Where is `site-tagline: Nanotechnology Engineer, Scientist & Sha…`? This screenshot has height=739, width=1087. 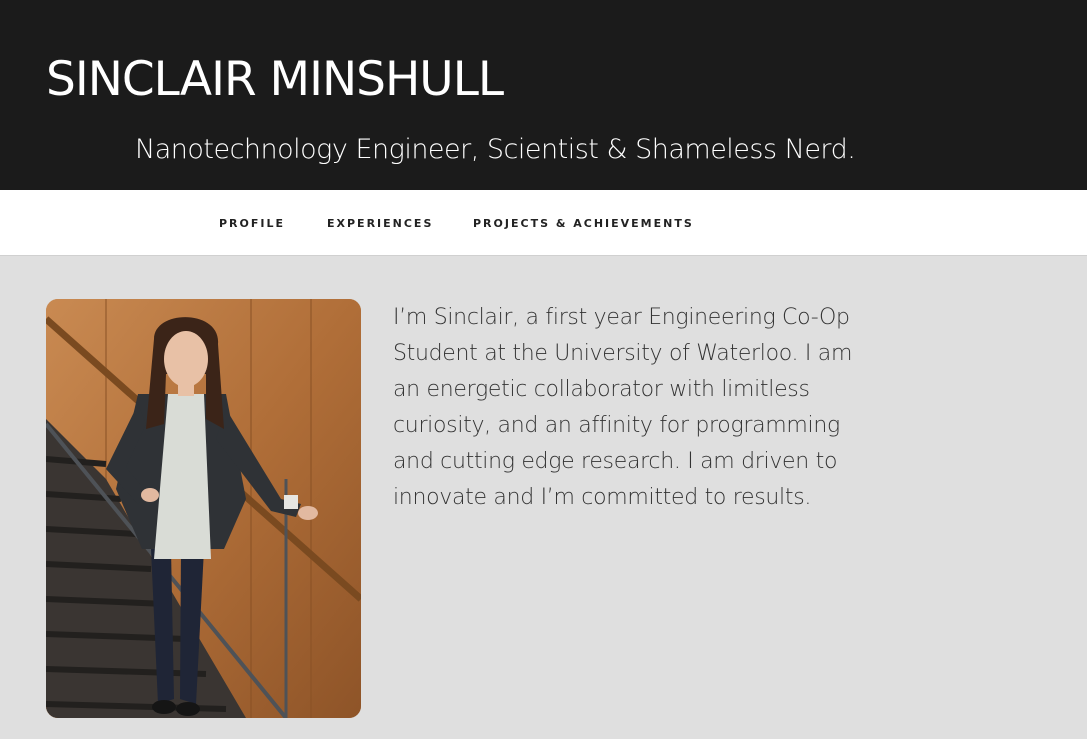 site-tagline: Nanotechnology Engineer, Scientist & Sha… is located at coordinates (495, 149).